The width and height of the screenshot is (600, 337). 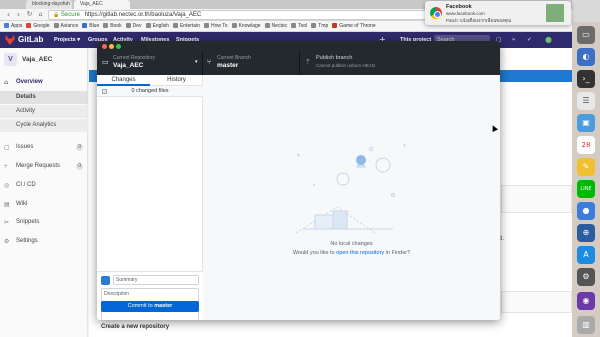 I want to click on finder-icon: ▭, so click(x=586, y=35).